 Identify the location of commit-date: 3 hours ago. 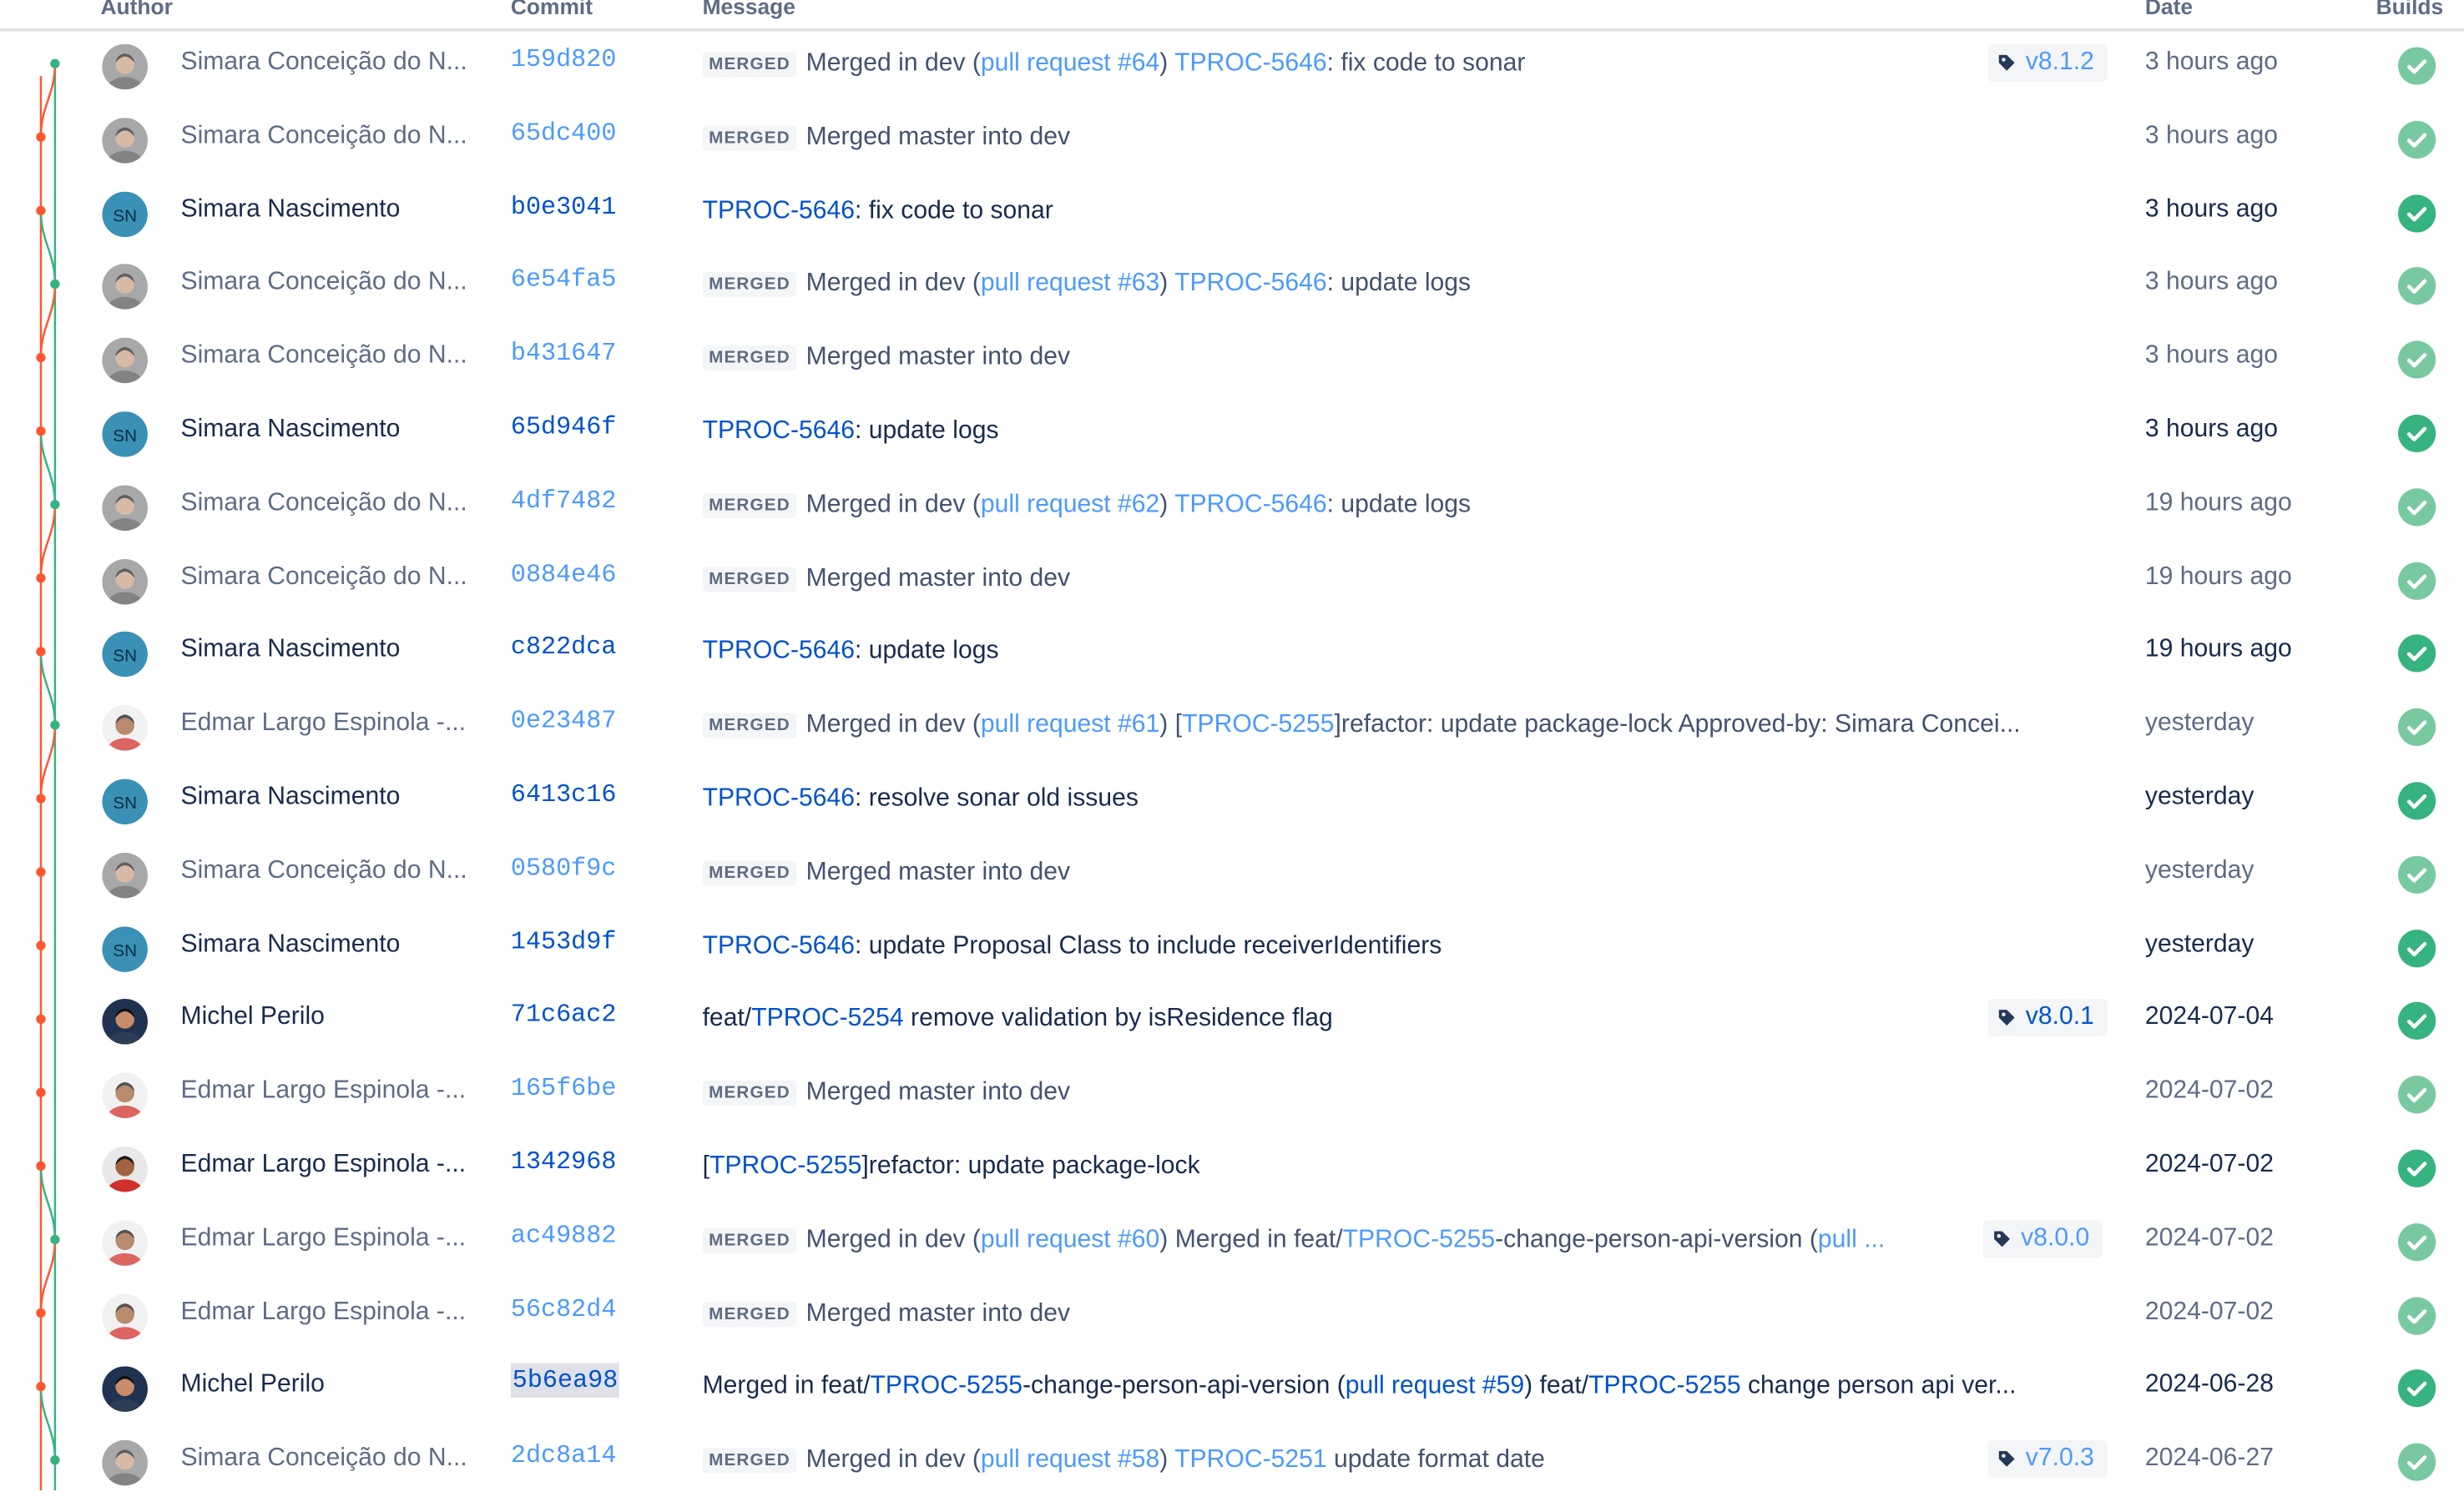
(2211, 430).